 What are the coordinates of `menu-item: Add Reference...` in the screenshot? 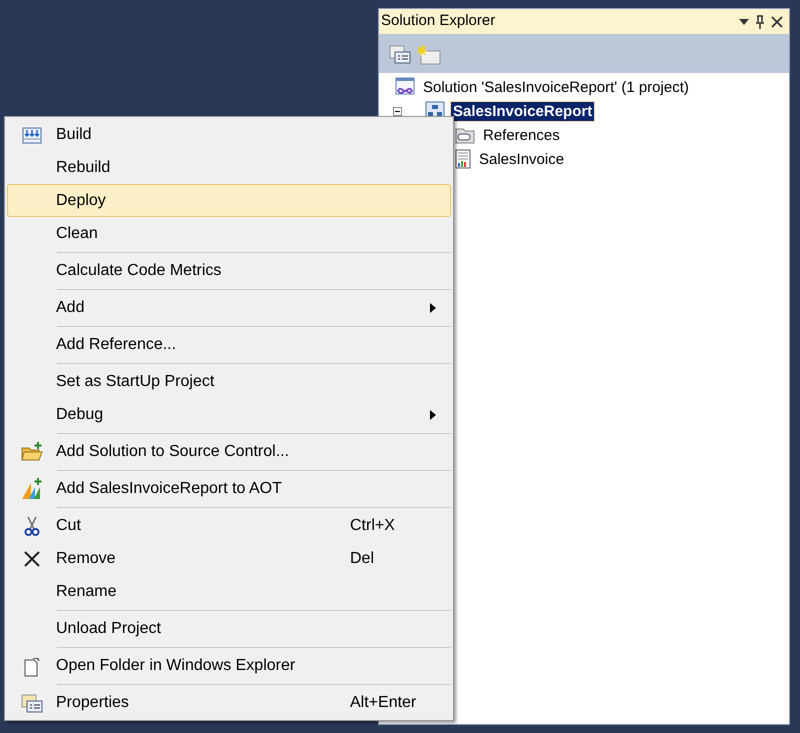 It's located at (229, 344).